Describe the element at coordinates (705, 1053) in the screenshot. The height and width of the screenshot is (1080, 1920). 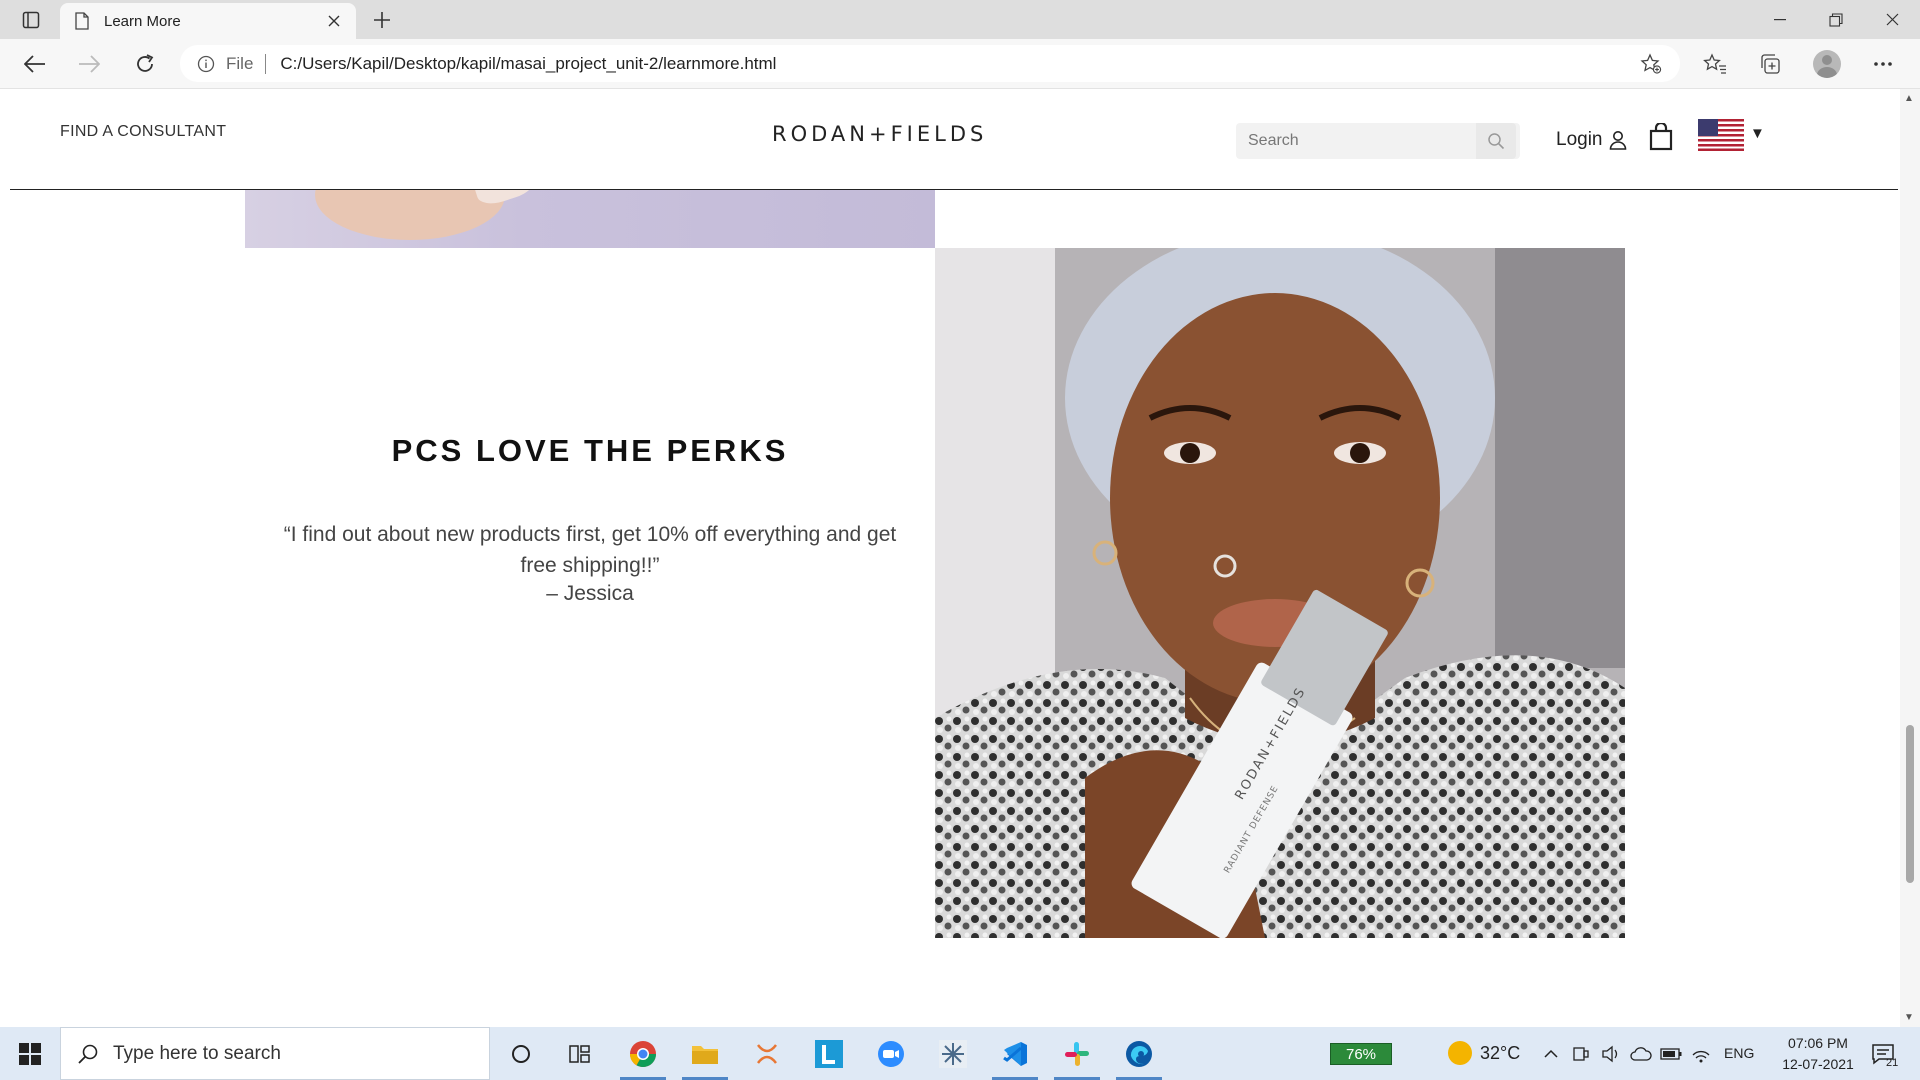
I see `file-explorer-icon` at that location.